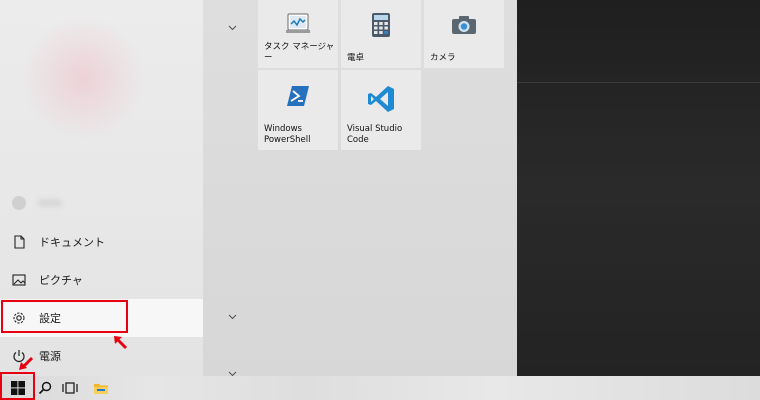 The height and width of the screenshot is (400, 760). Describe the element at coordinates (83, 78) in the screenshot. I see `blurred-area` at that location.